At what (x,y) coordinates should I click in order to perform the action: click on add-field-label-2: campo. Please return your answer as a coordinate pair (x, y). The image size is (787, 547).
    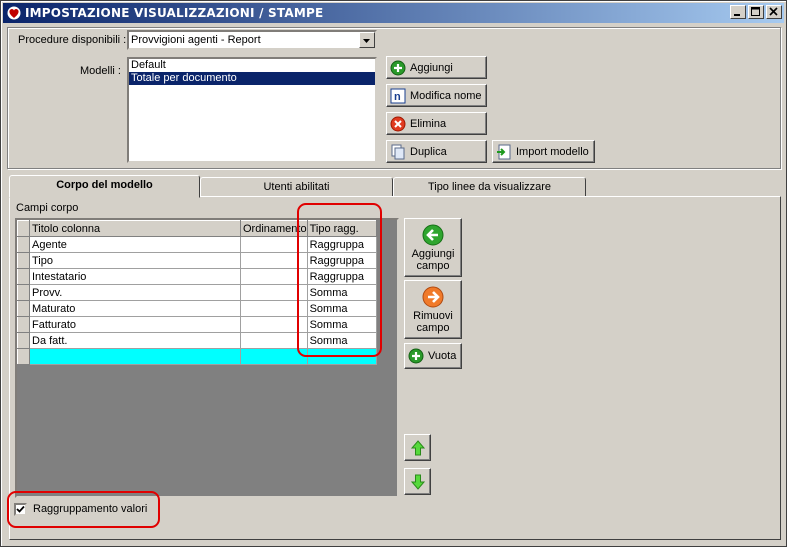
    Looking at the image, I should click on (433, 265).